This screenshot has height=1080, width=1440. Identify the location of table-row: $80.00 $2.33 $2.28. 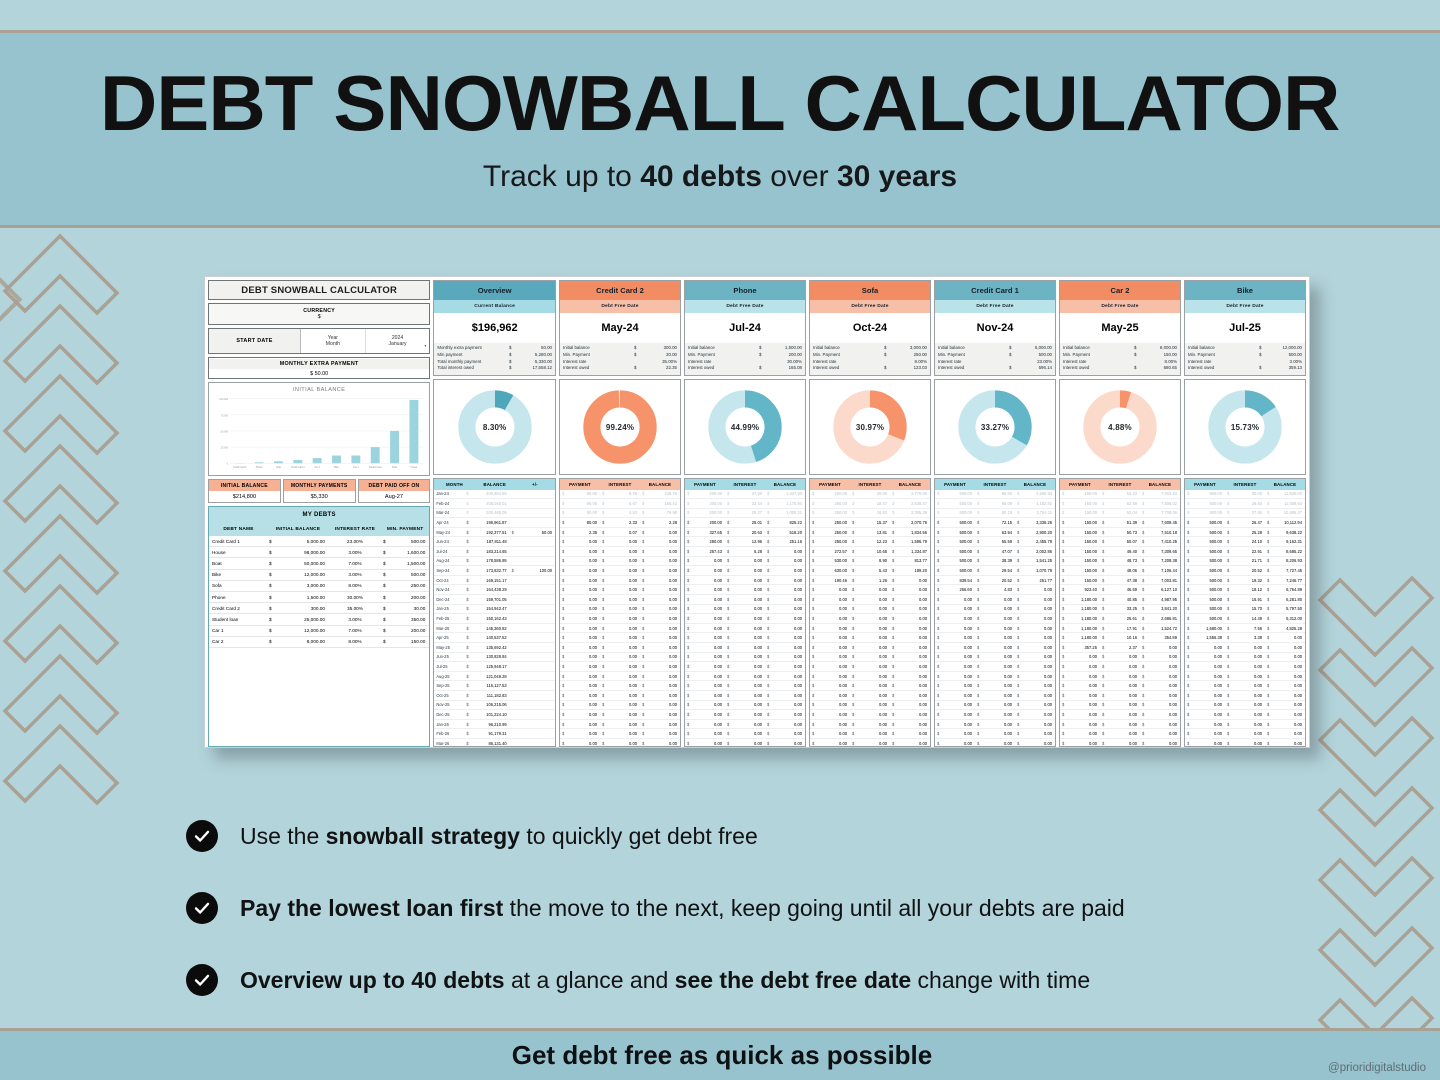
(620, 523).